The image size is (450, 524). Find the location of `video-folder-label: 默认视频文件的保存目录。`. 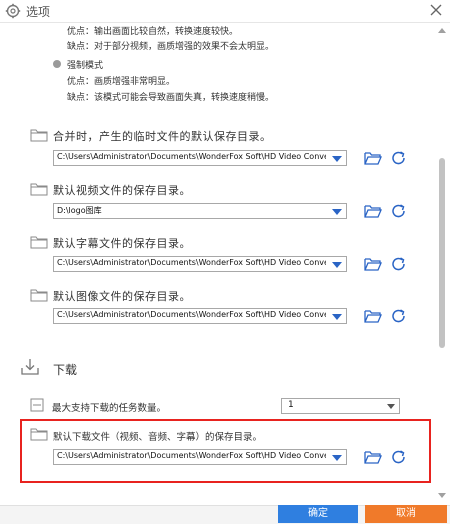

video-folder-label: 默认视频文件的保存目录。 is located at coordinates (122, 190).